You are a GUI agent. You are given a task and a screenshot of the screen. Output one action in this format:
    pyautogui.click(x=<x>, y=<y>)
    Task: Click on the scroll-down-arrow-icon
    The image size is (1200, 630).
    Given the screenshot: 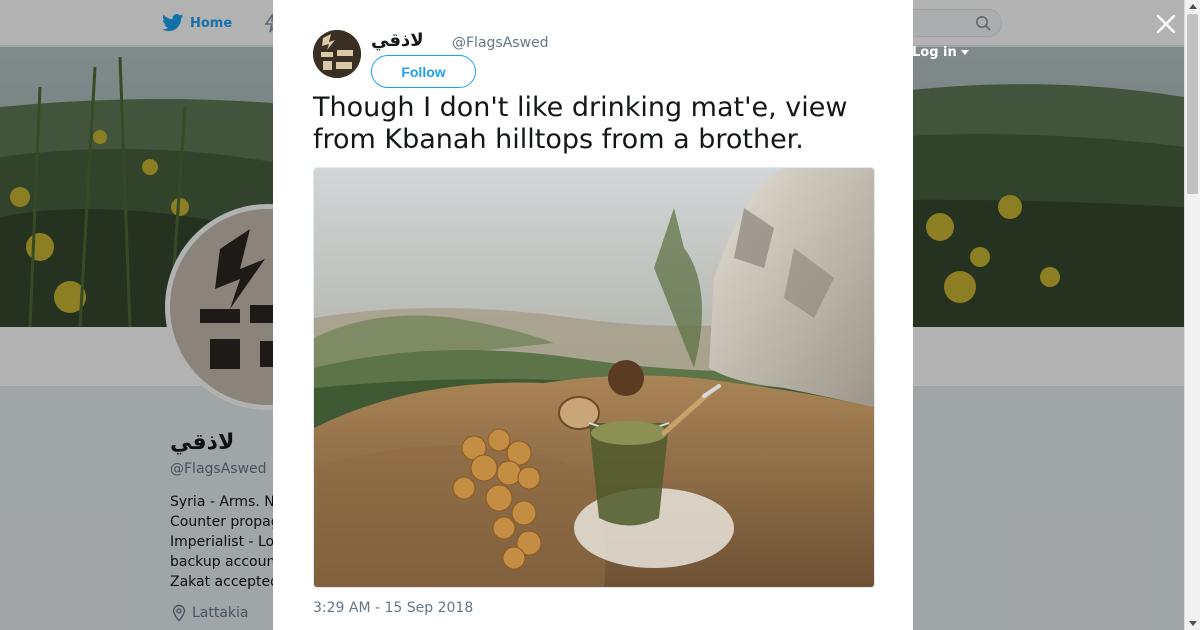 What is the action you would take?
    pyautogui.click(x=1193, y=623)
    